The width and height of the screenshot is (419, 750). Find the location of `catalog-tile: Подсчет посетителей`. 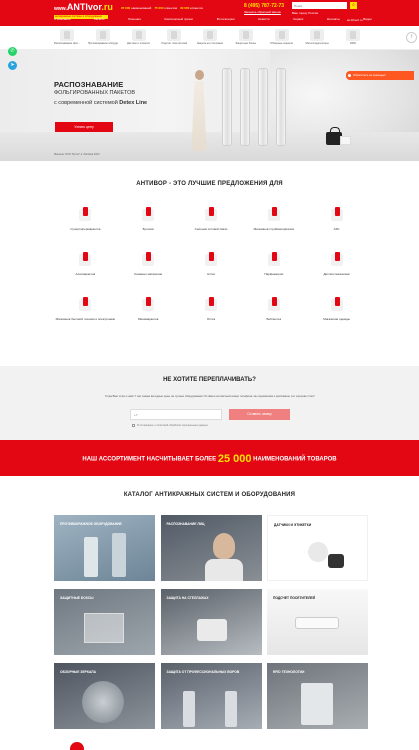

catalog-tile: Подсчет посетителей is located at coordinates (317, 622).